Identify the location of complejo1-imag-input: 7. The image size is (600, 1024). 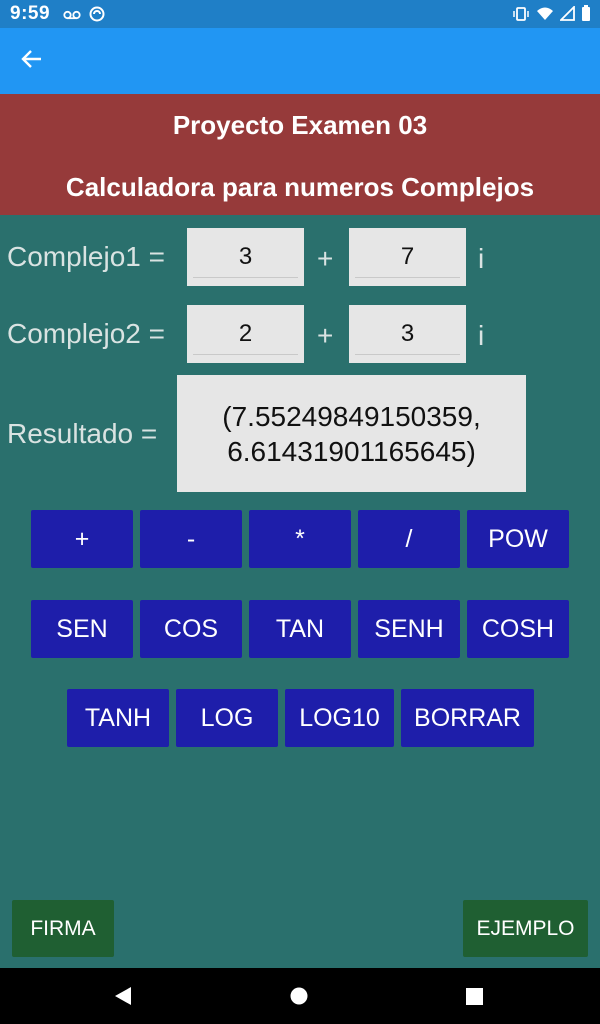
(407, 257).